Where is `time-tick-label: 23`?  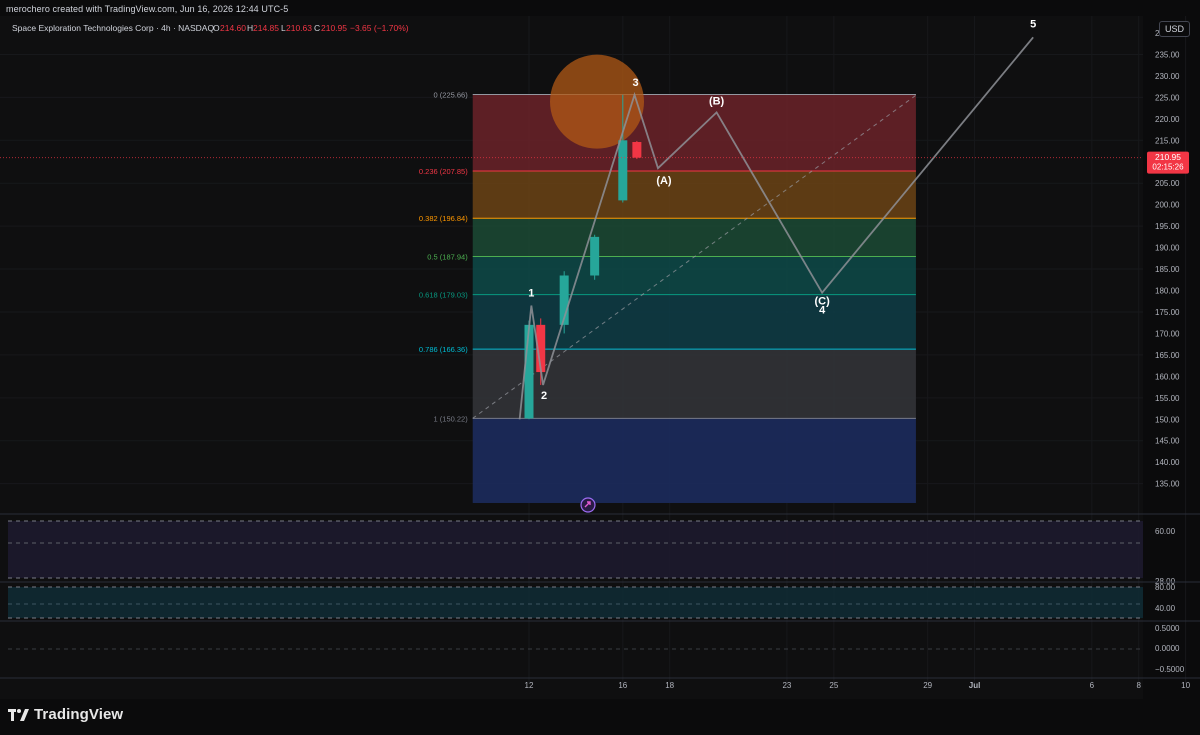 time-tick-label: 23 is located at coordinates (786, 685).